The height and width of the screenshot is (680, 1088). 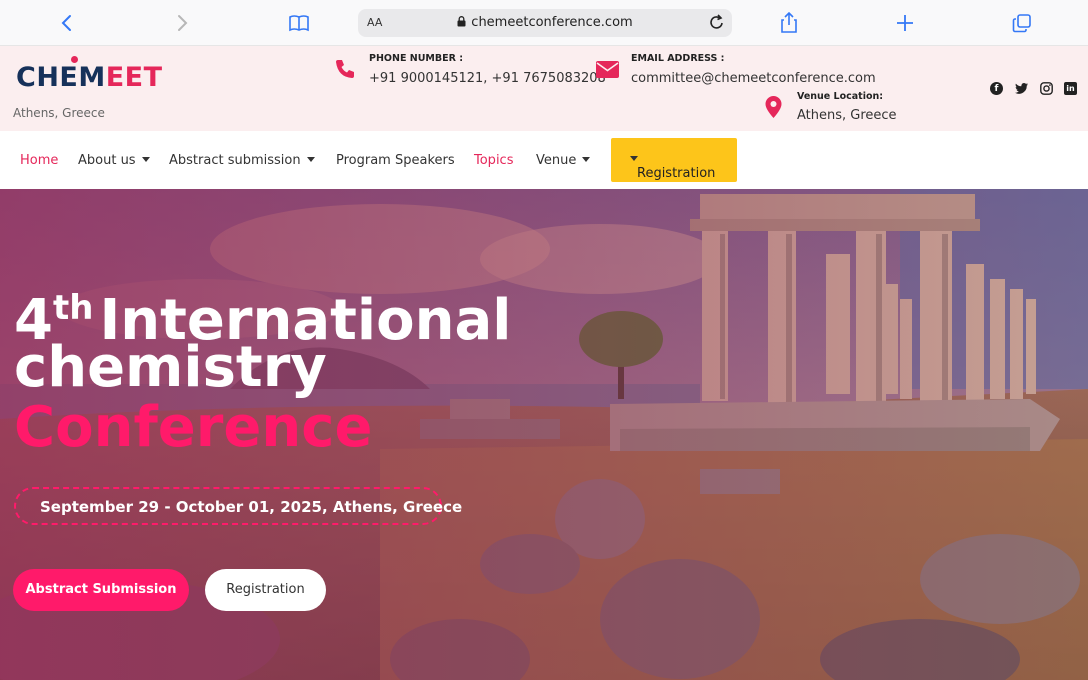 What do you see at coordinates (74, 59) in the screenshot?
I see `logo-dot` at bounding box center [74, 59].